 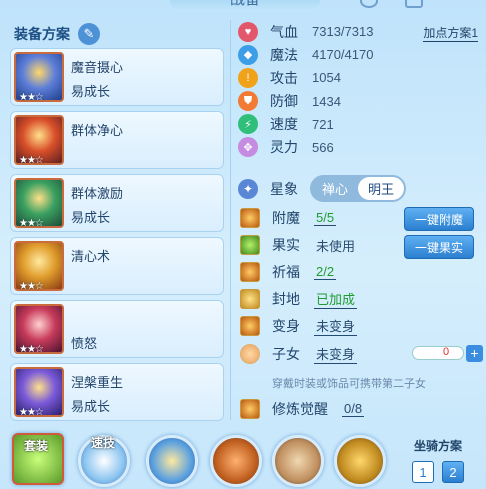 What do you see at coordinates (286, 299) in the screenshot?
I see `row-label: 封地` at bounding box center [286, 299].